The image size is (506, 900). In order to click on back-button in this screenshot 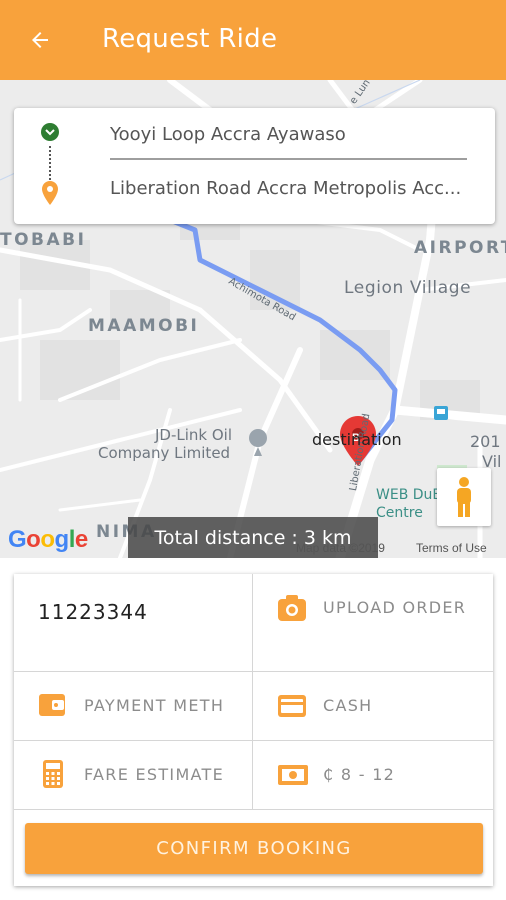, I will do `click(40, 40)`.